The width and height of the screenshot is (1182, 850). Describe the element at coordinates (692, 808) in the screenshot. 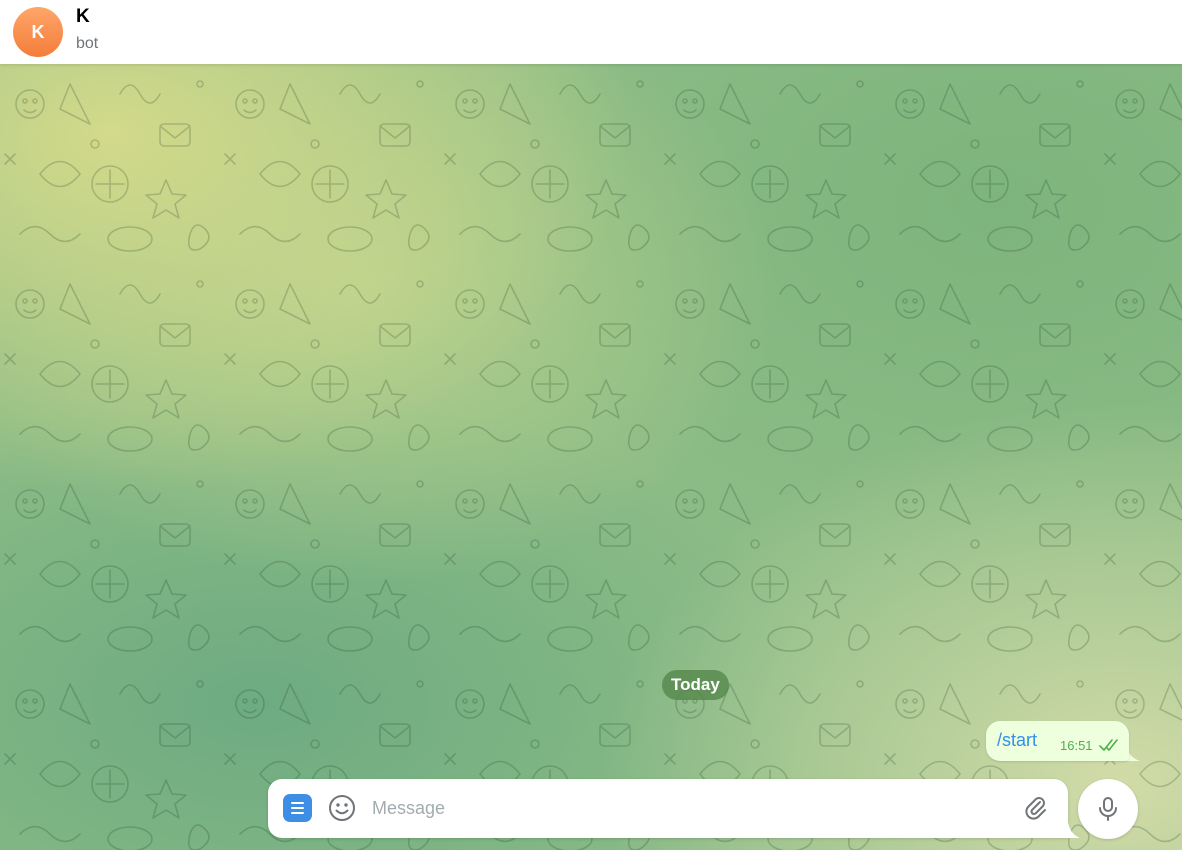

I see `message-input` at that location.